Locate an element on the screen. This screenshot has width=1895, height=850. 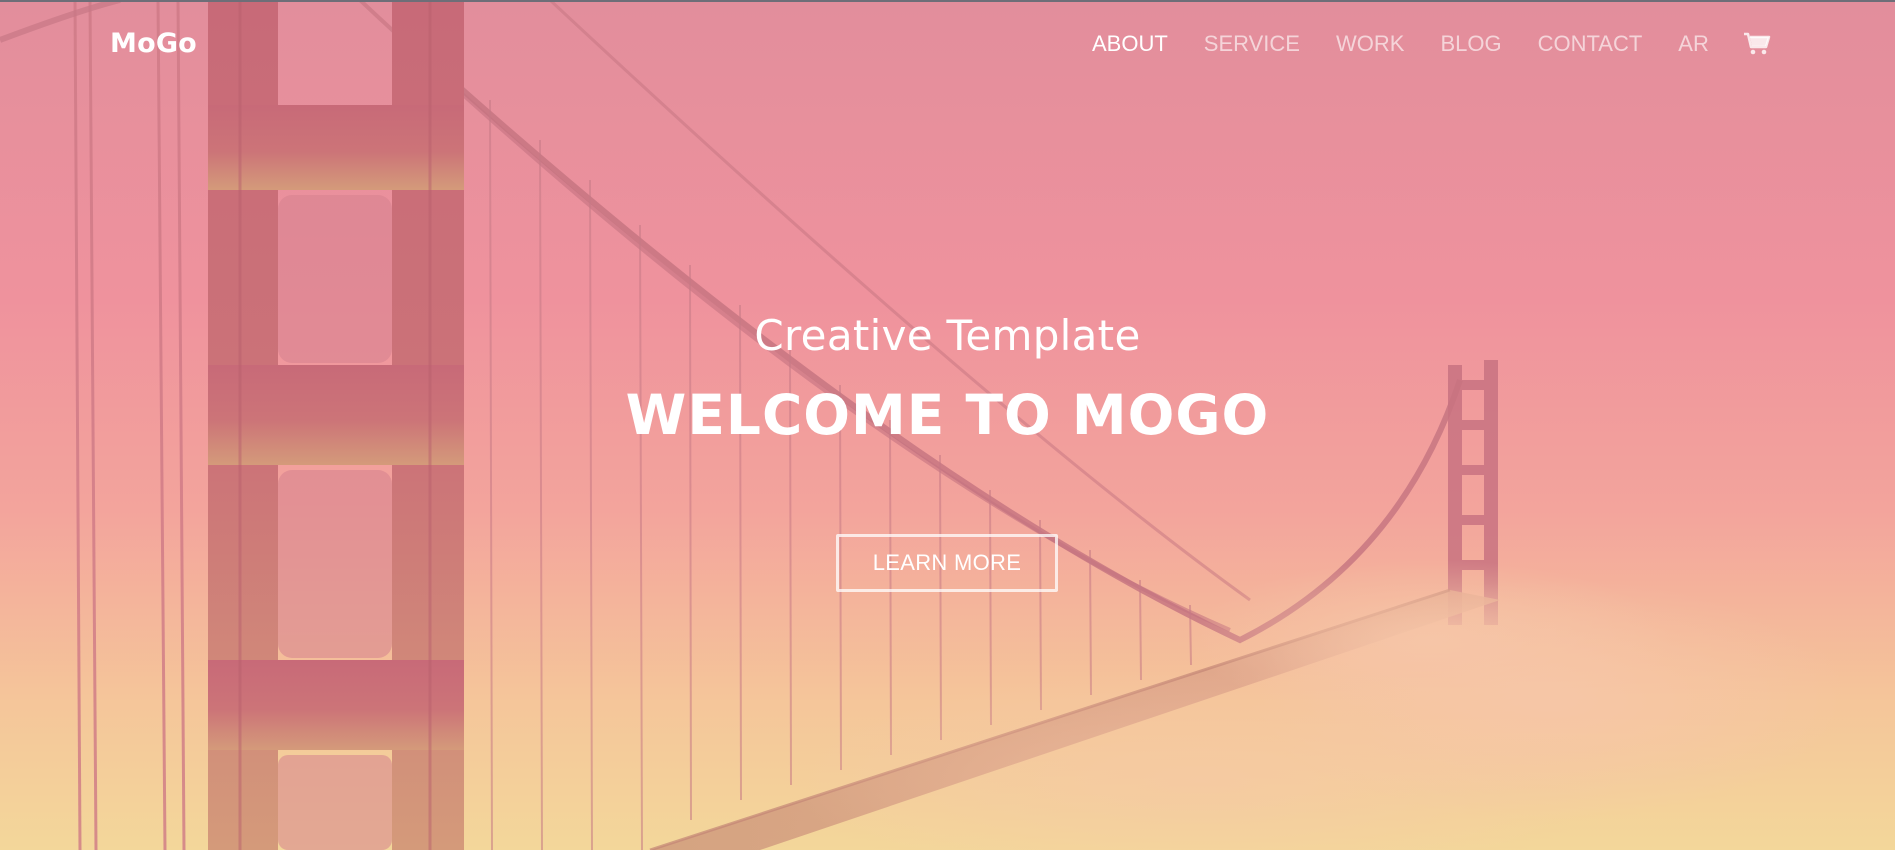
shopping-cart-icon is located at coordinates (1757, 43).